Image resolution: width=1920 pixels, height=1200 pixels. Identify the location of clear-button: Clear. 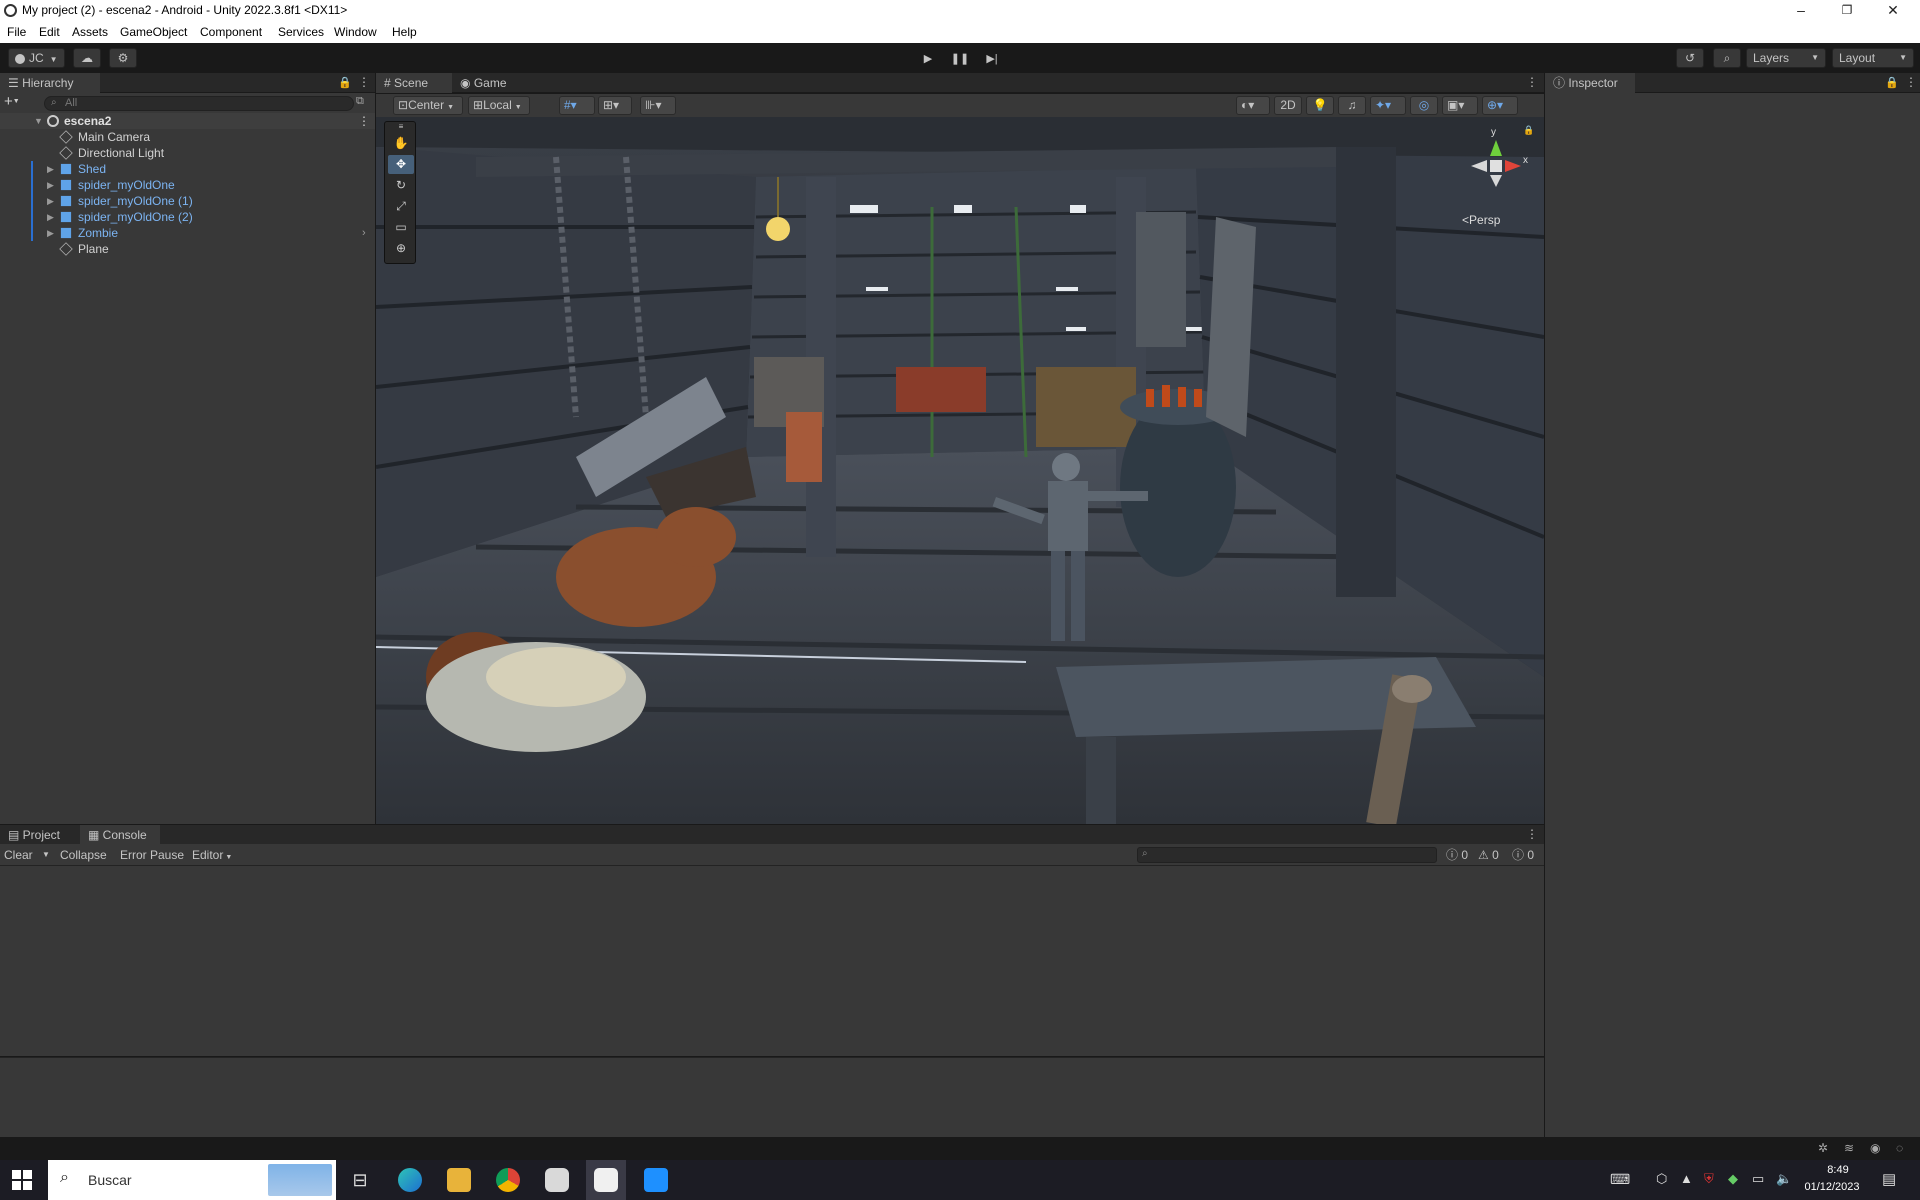
(18, 855).